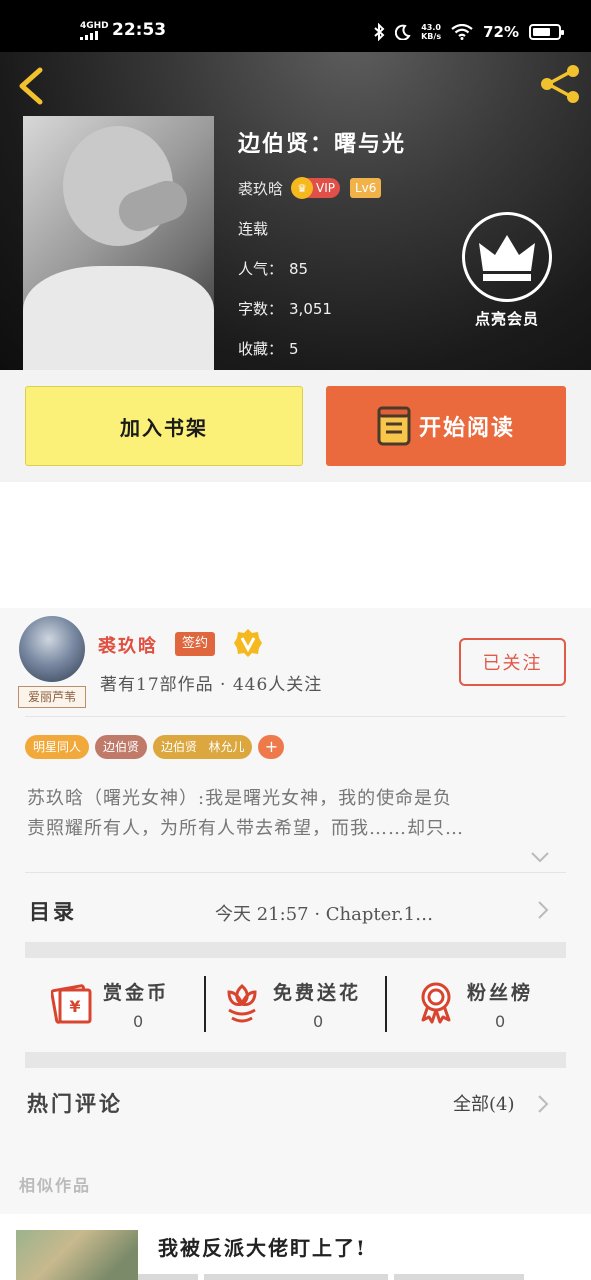 The width and height of the screenshot is (591, 1280). I want to click on network-indicator: 4GHD, so click(94, 32).